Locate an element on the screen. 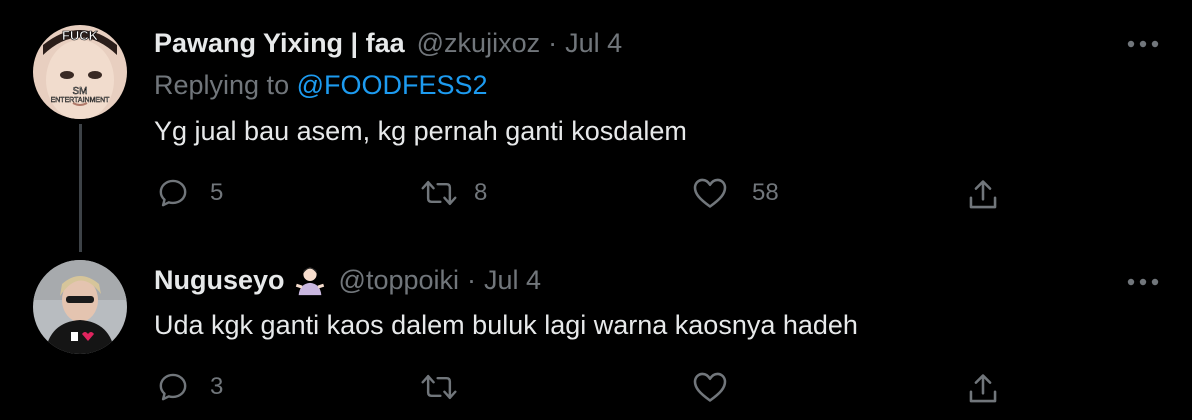 The width and height of the screenshot is (1192, 420). reply-button: 3 is located at coordinates (189, 387).